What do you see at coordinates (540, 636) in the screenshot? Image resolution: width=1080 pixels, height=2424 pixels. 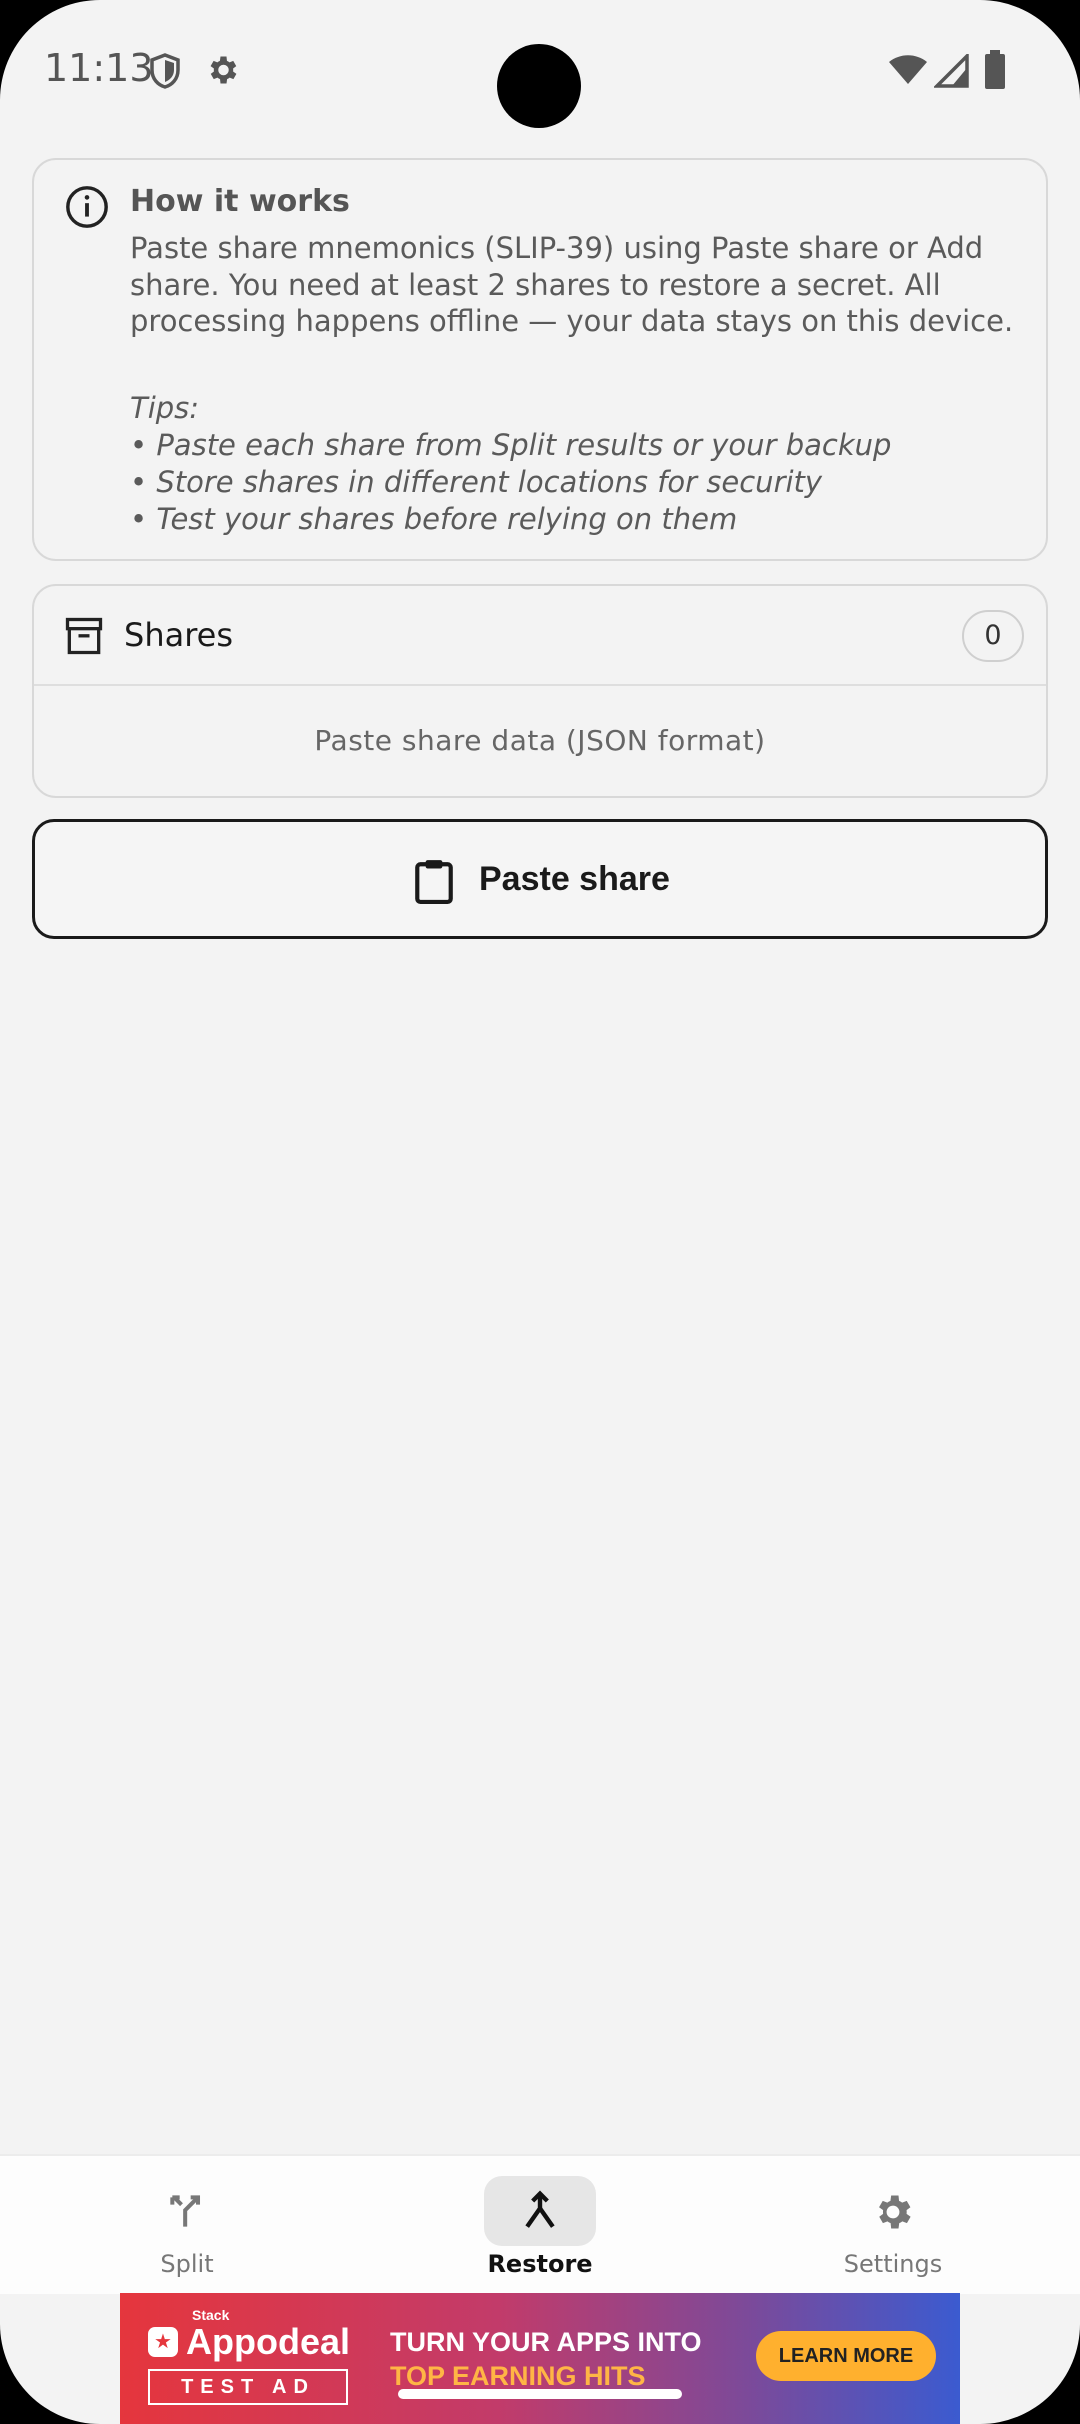 I see `shares-header: Shares 0` at bounding box center [540, 636].